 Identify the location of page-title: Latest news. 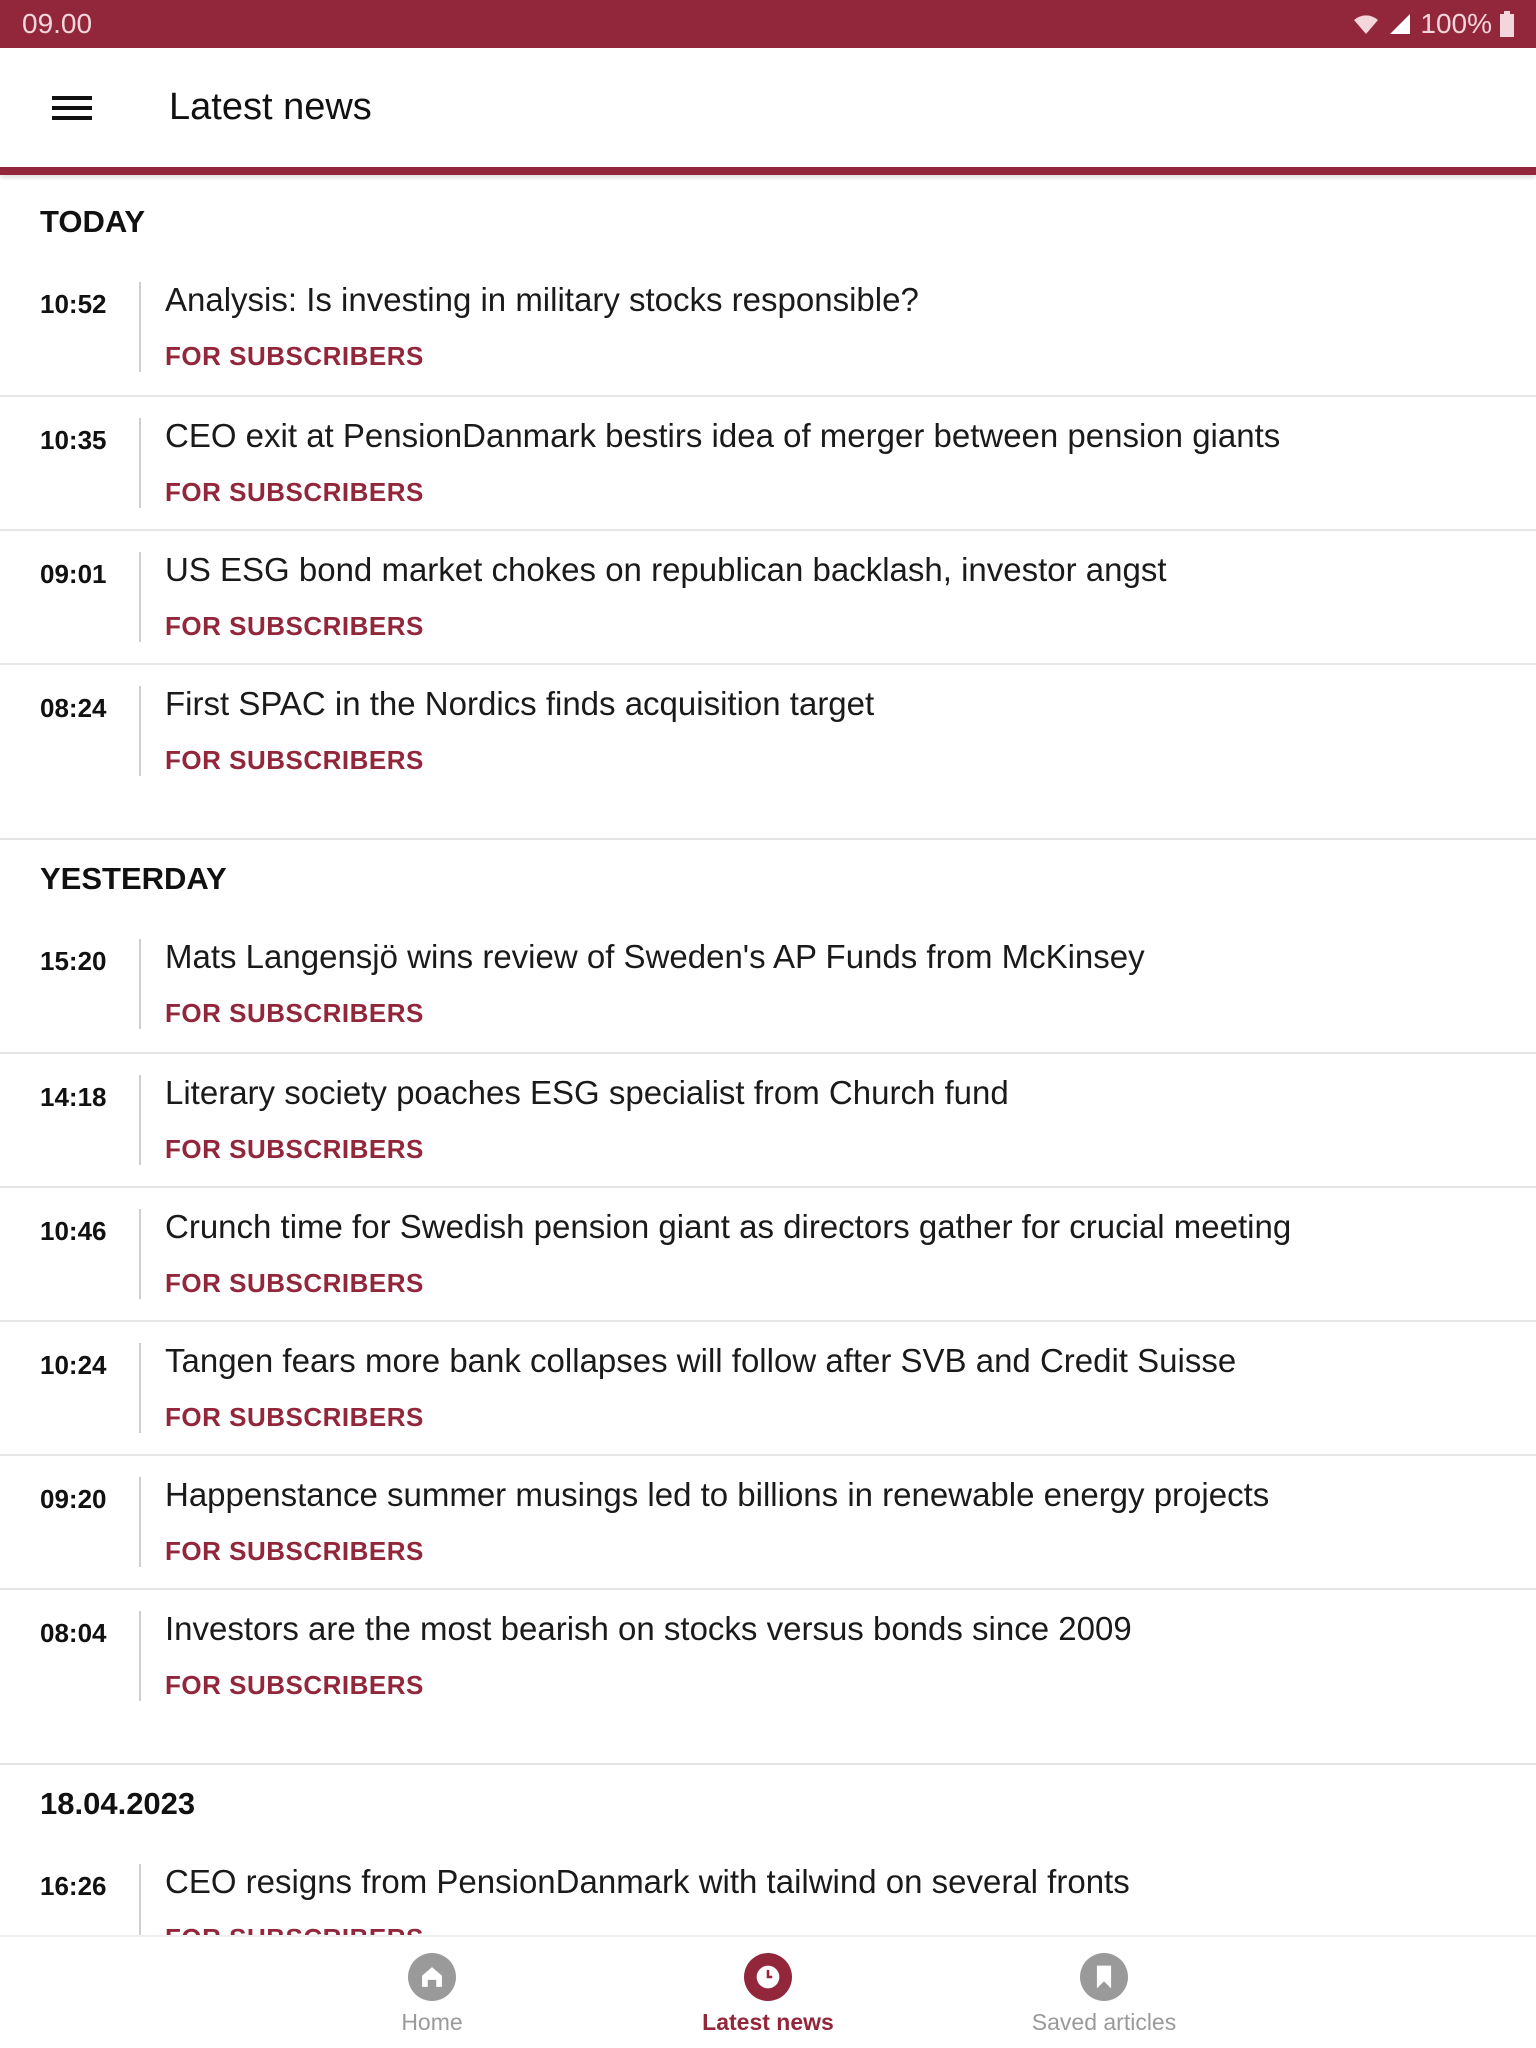
(270, 107).